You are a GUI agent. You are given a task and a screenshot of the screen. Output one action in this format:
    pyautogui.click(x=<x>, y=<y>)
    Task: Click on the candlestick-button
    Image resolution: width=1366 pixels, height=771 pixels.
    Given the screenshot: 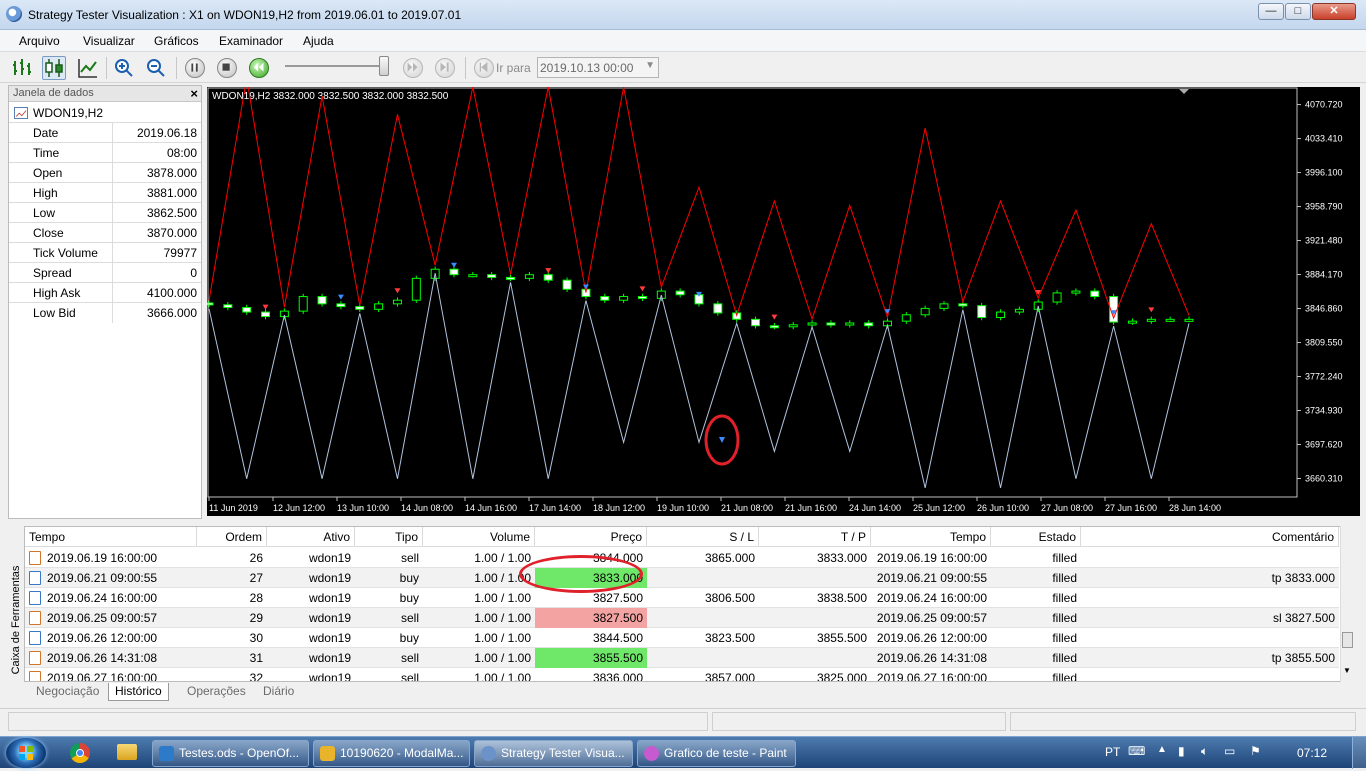 What is the action you would take?
    pyautogui.click(x=54, y=68)
    